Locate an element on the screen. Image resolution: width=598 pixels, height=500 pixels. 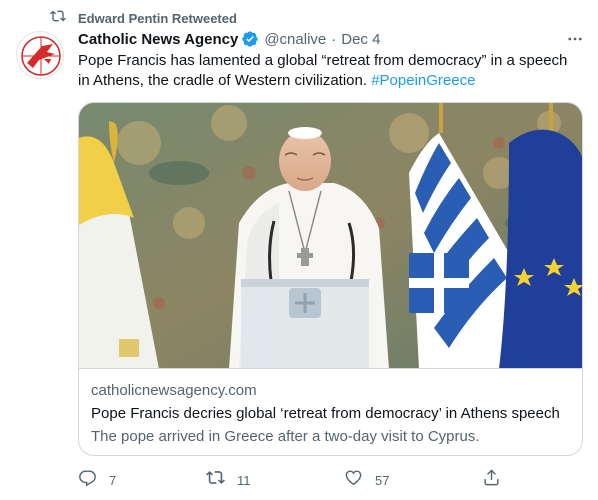
author-name: Catholic News Agency is located at coordinates (158, 39).